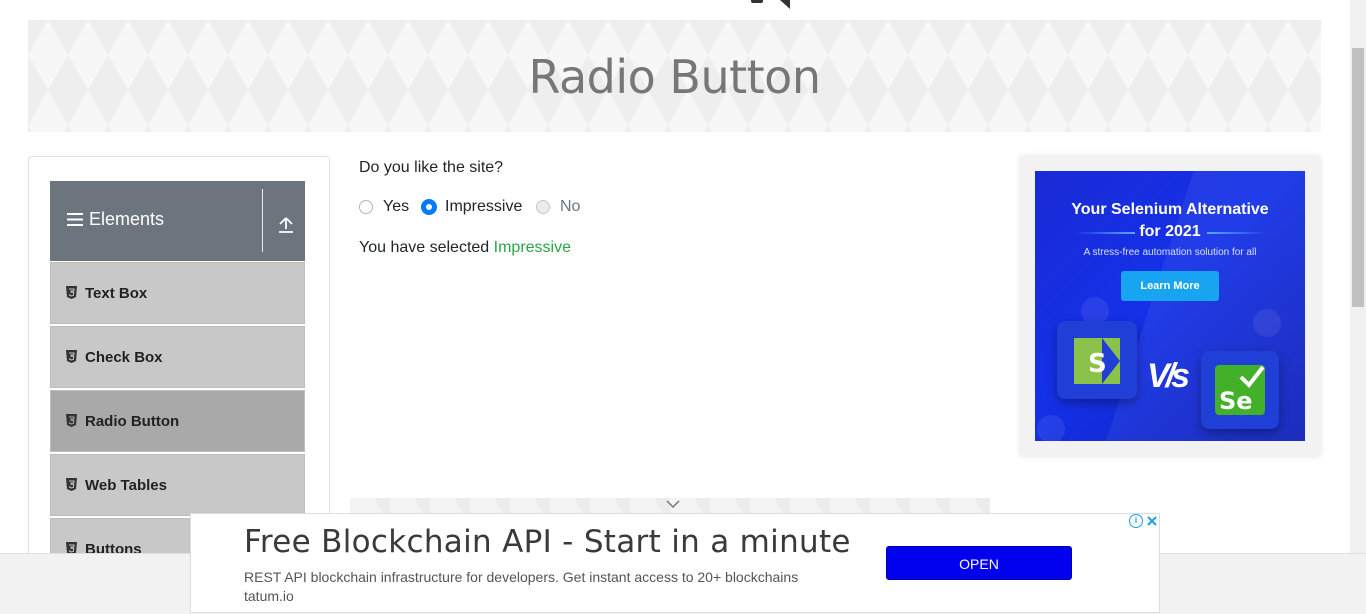  I want to click on header-divider, so click(262, 220).